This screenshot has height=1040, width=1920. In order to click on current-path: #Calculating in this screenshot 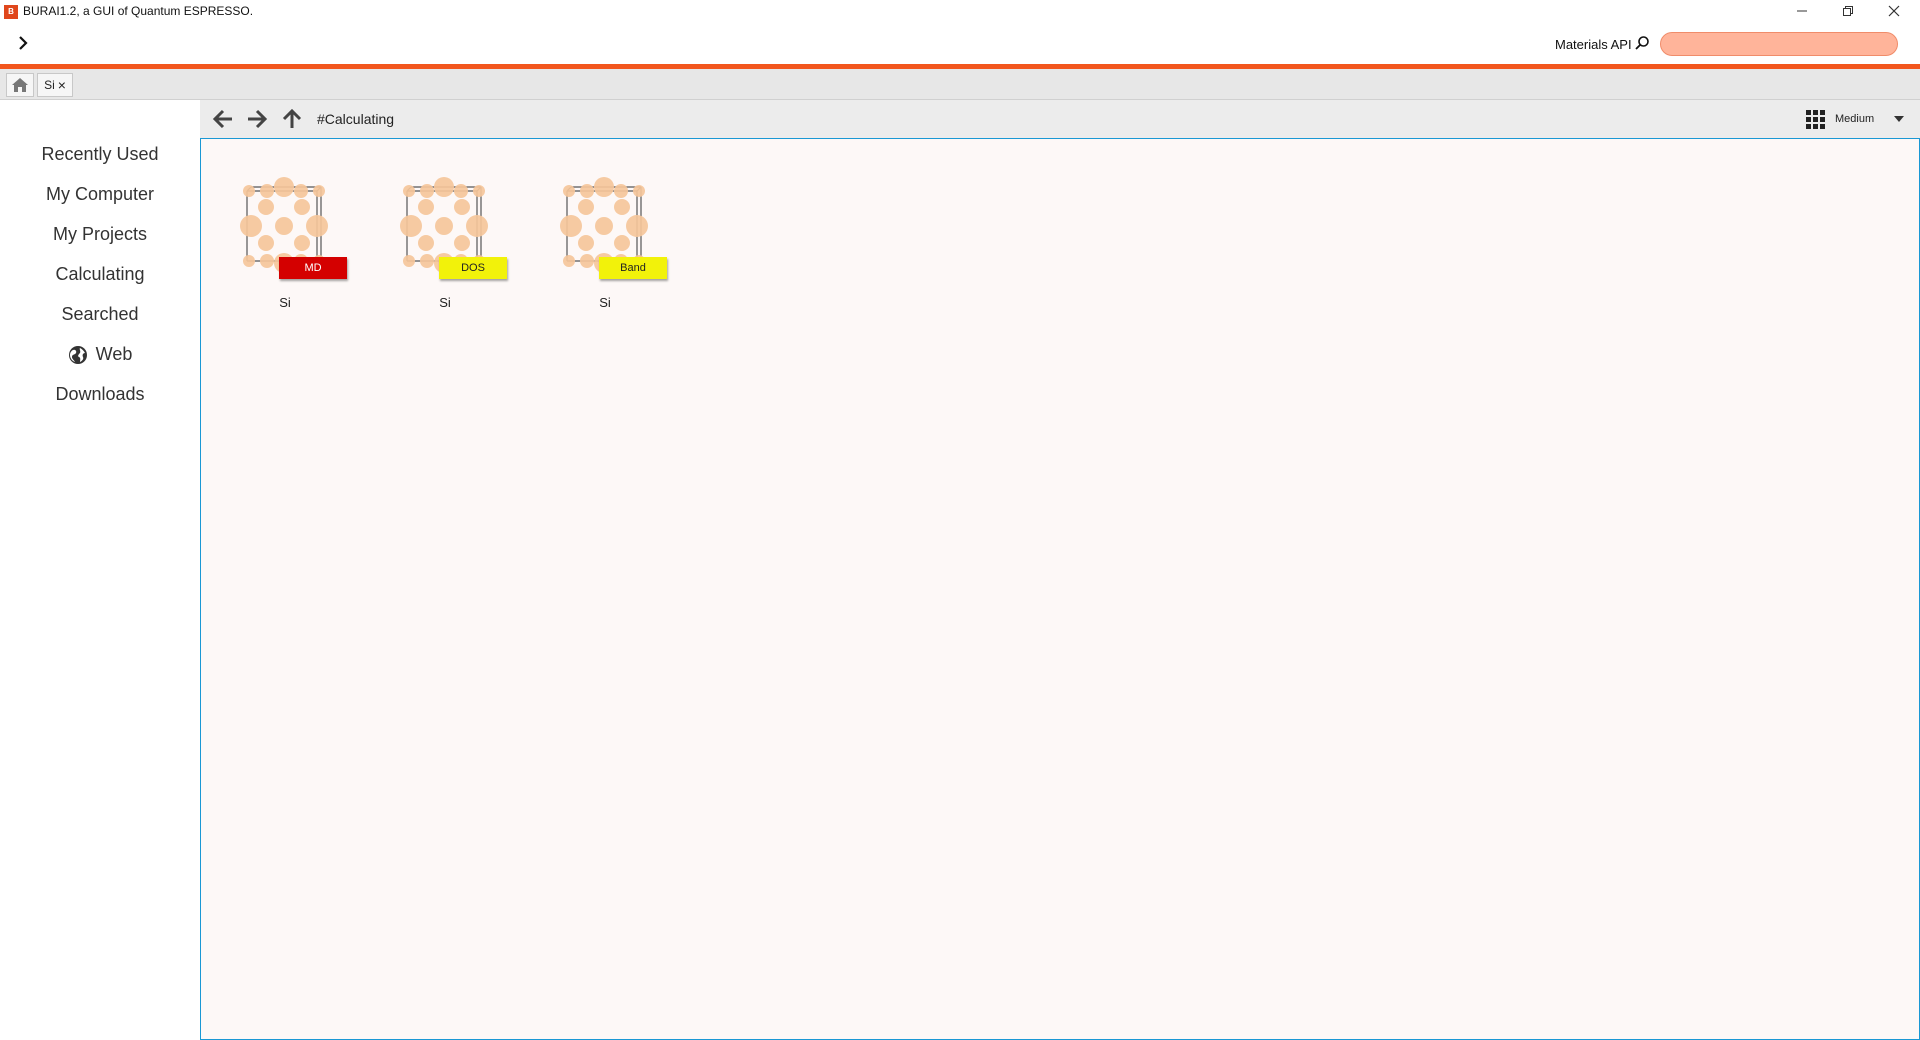, I will do `click(356, 119)`.